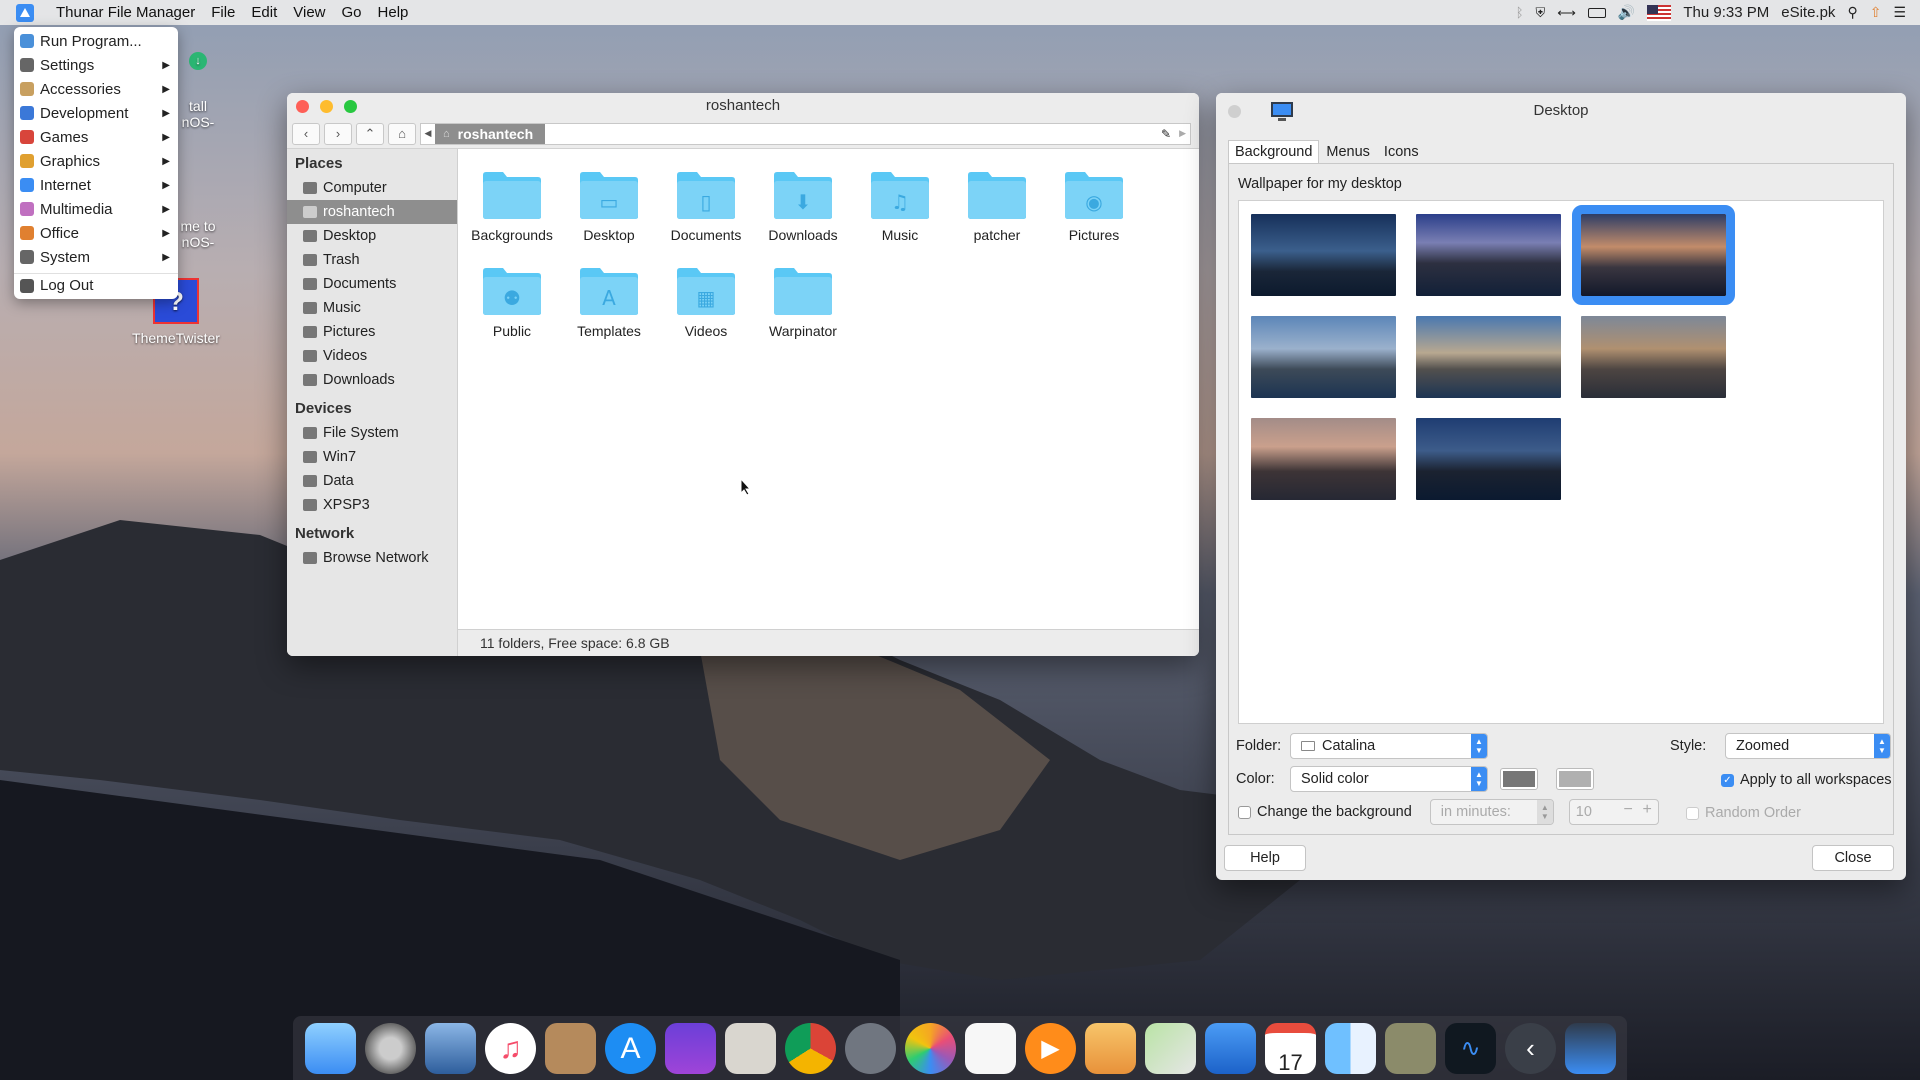 The image size is (1920, 1080). I want to click on help-button: Help, so click(1265, 858).